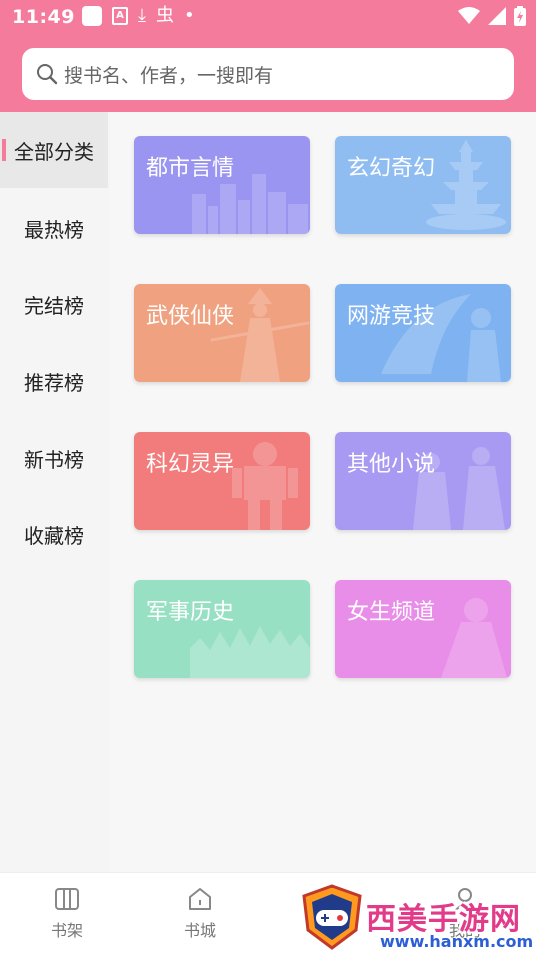 Image resolution: width=536 pixels, height=954 pixels. What do you see at coordinates (423, 333) in the screenshot?
I see `category-card-online-games: 网游竞技` at bounding box center [423, 333].